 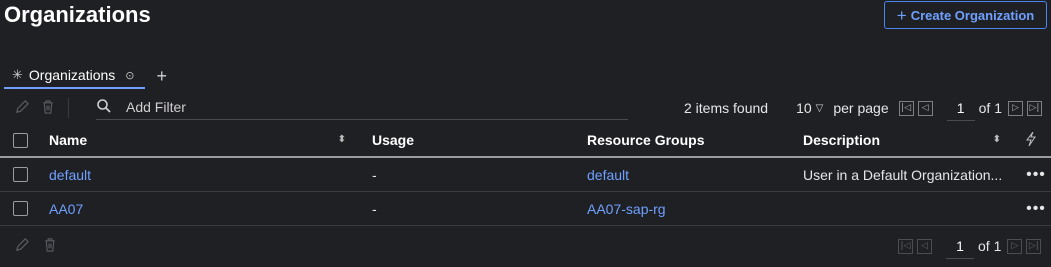 I want to click on page-title: Organizations, so click(x=77, y=14).